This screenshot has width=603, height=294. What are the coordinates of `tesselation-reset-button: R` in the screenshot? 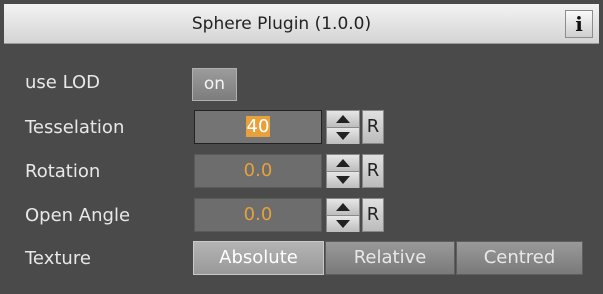 It's located at (373, 127).